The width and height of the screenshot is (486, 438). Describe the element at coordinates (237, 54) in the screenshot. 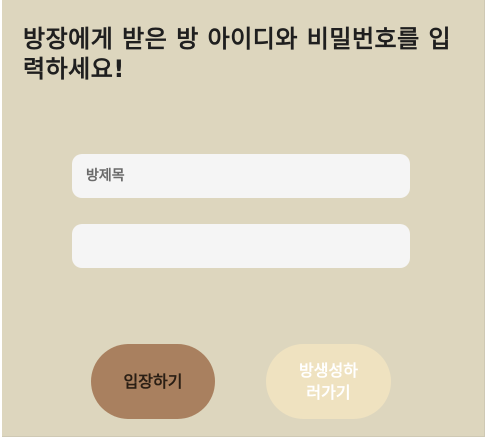

I see `page-title: 방장에게 받은 방 아이디와 비밀번호를 입력하세요!` at that location.